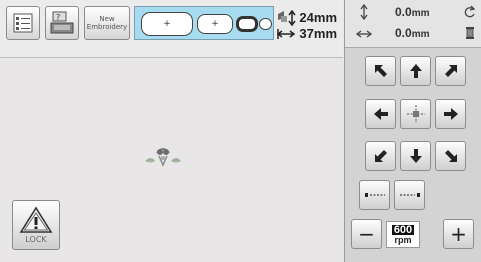 The width and height of the screenshot is (481, 262). Describe the element at coordinates (420, 34) in the screenshot. I see `horizontal-position-unit: mm` at that location.